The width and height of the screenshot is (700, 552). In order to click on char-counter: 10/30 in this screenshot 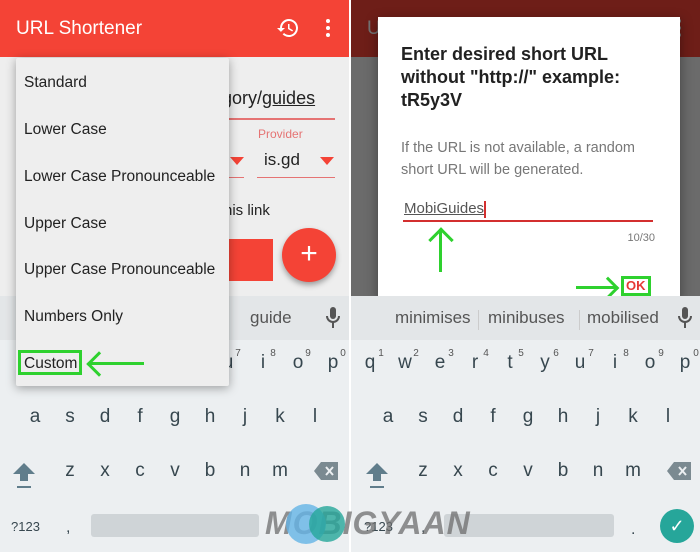, I will do `click(641, 238)`.